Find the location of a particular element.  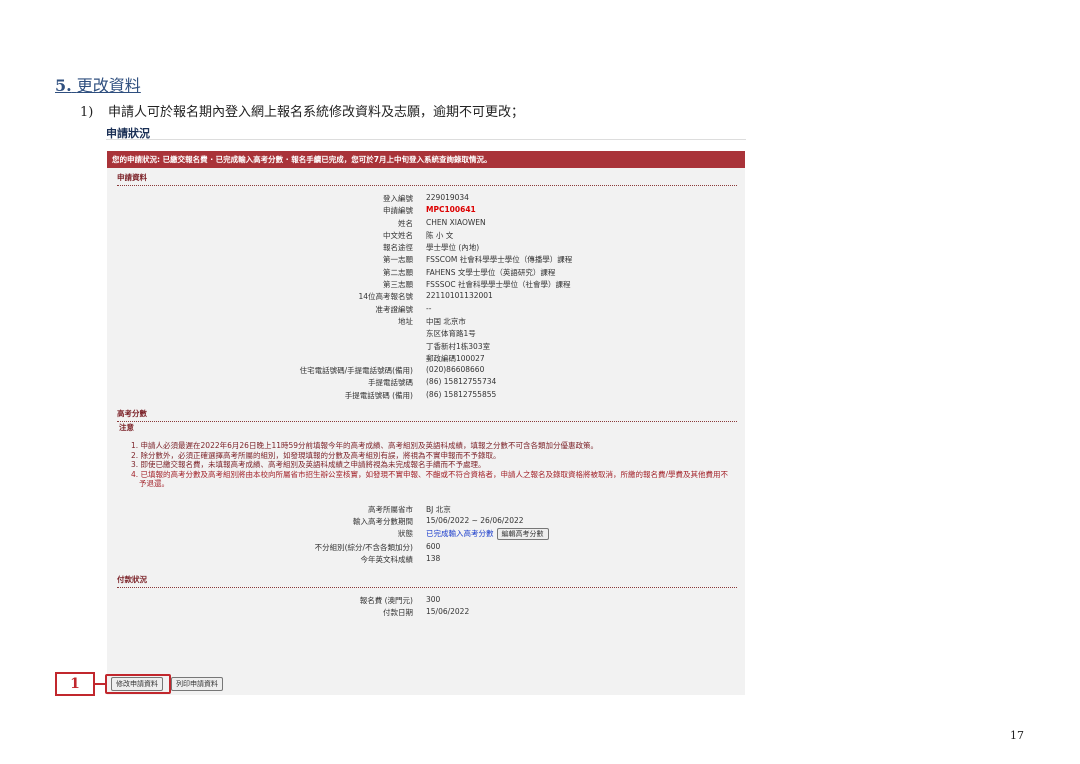

field-label: 14位高考報名號 is located at coordinates (385, 297).